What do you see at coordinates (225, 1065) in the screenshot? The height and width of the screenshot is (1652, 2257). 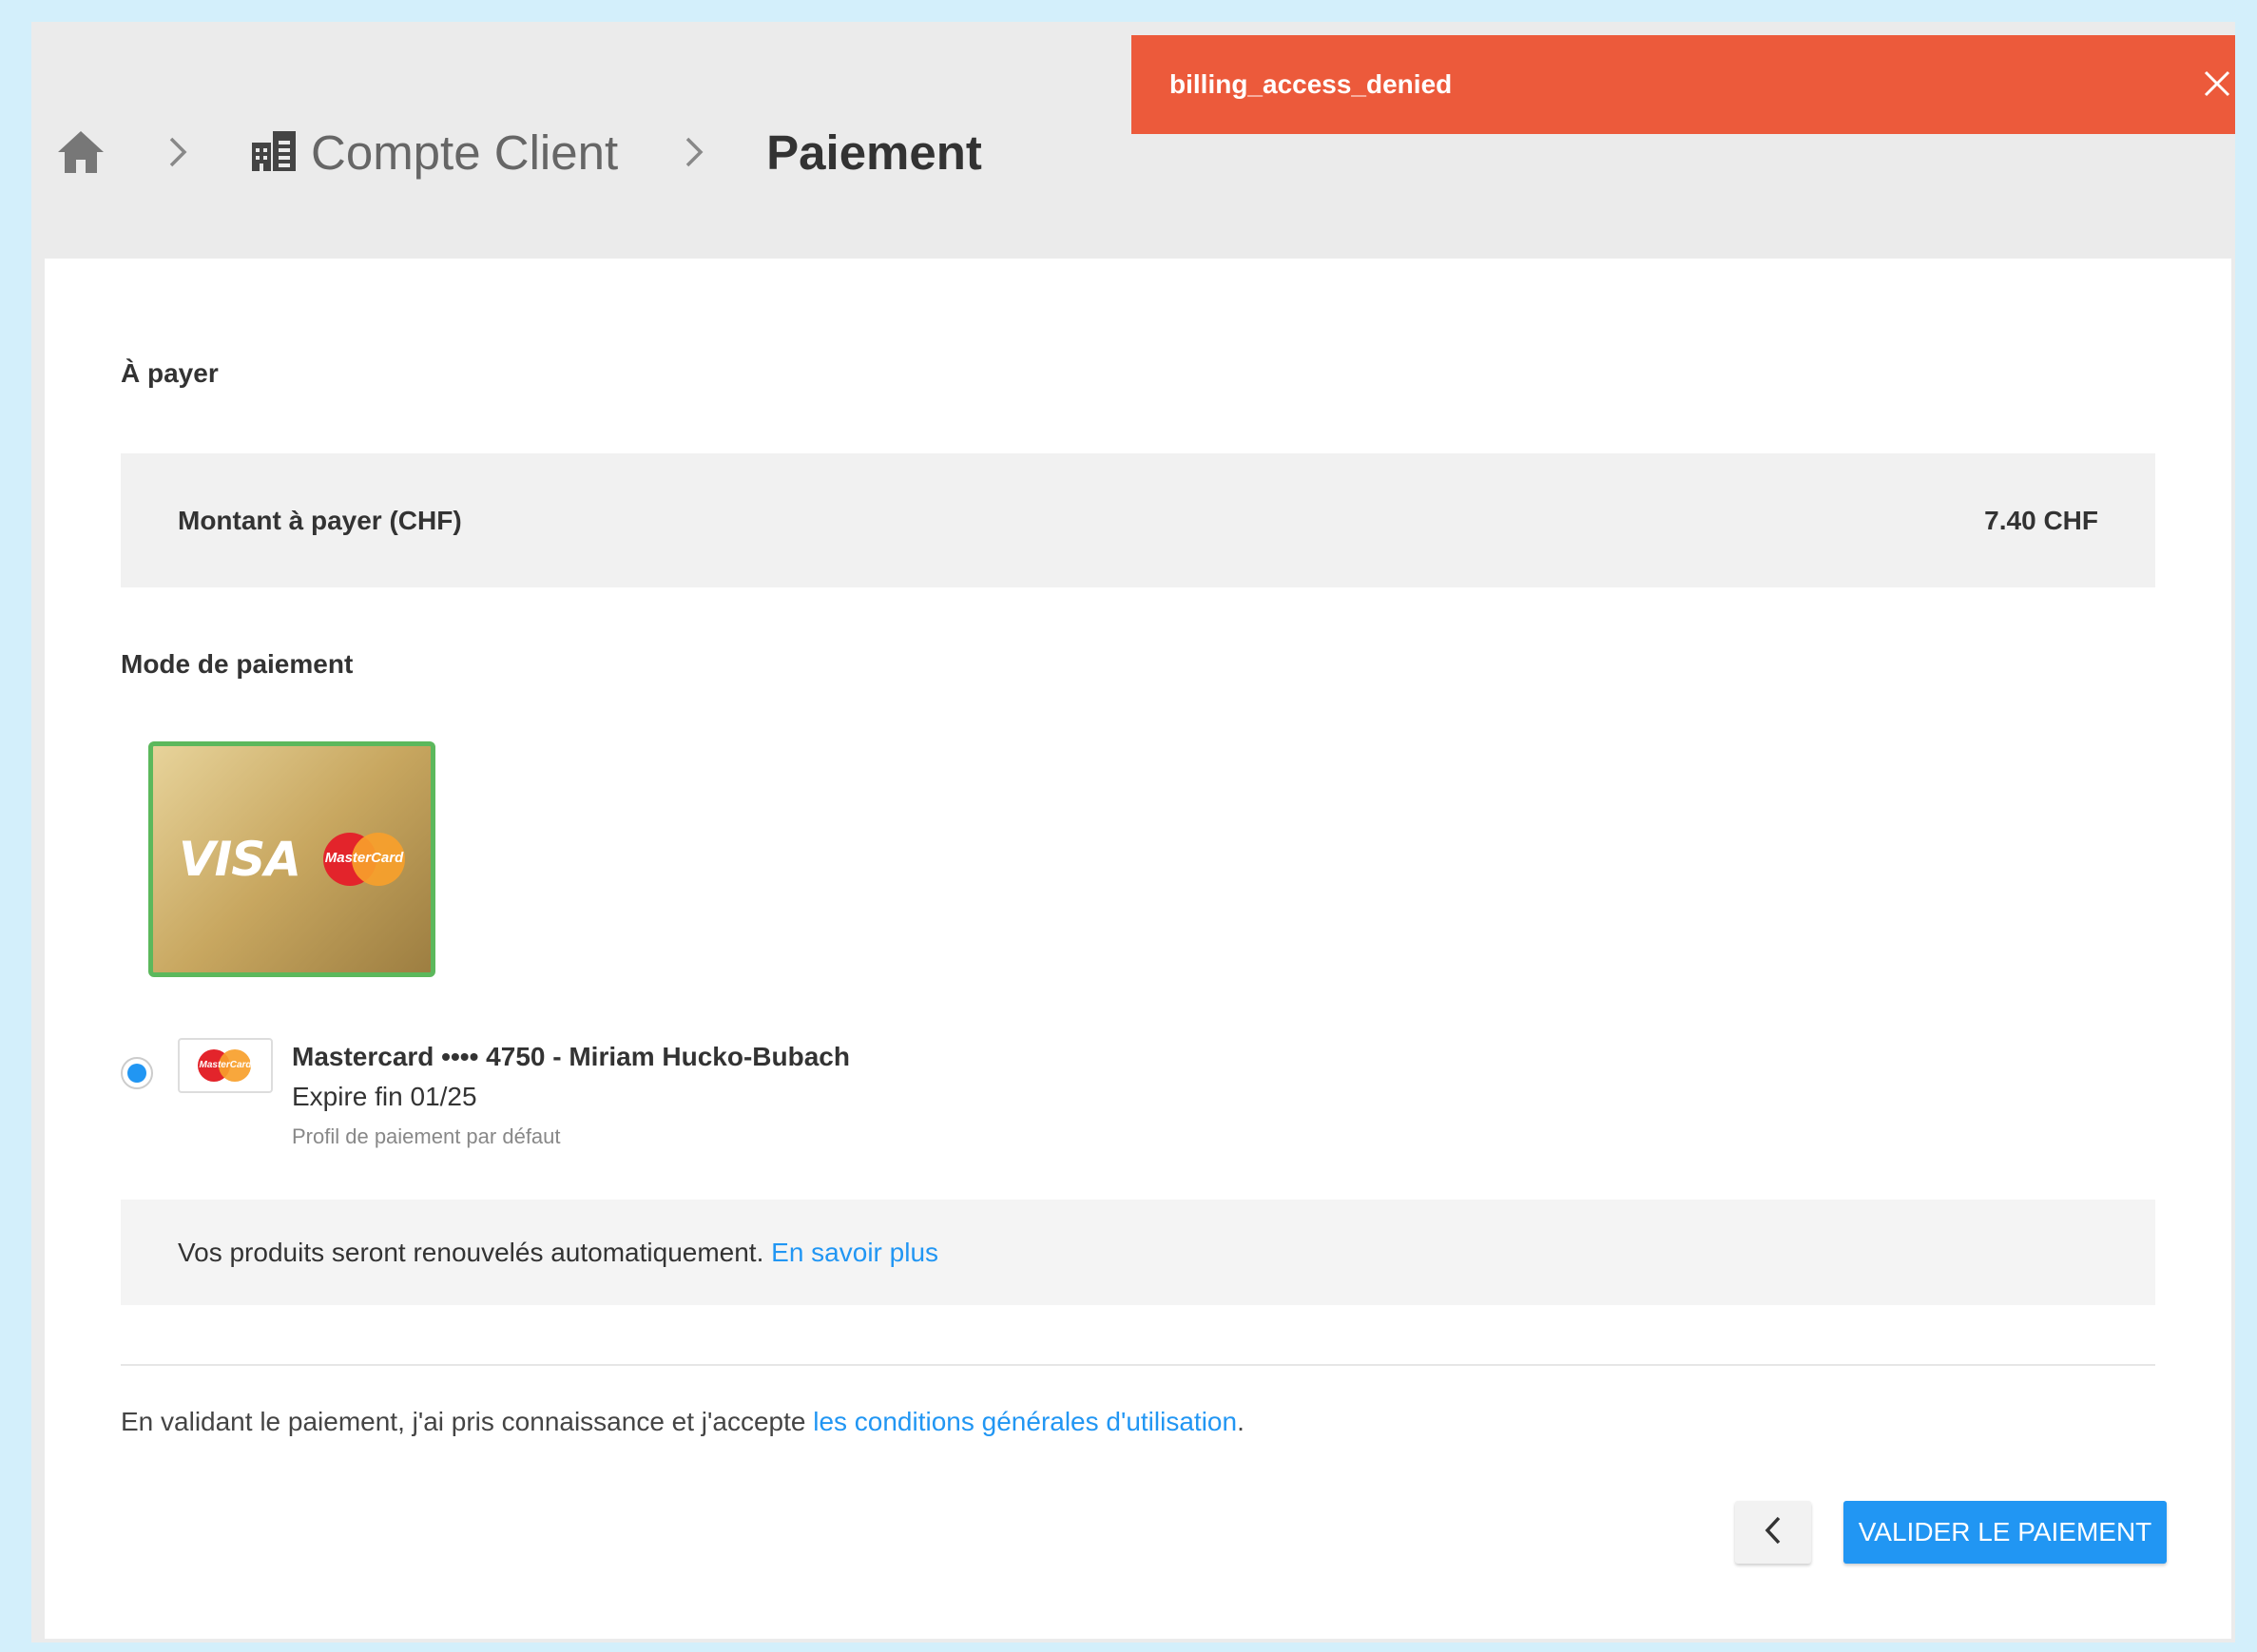 I see `mastercard-icon: MasterCard` at bounding box center [225, 1065].